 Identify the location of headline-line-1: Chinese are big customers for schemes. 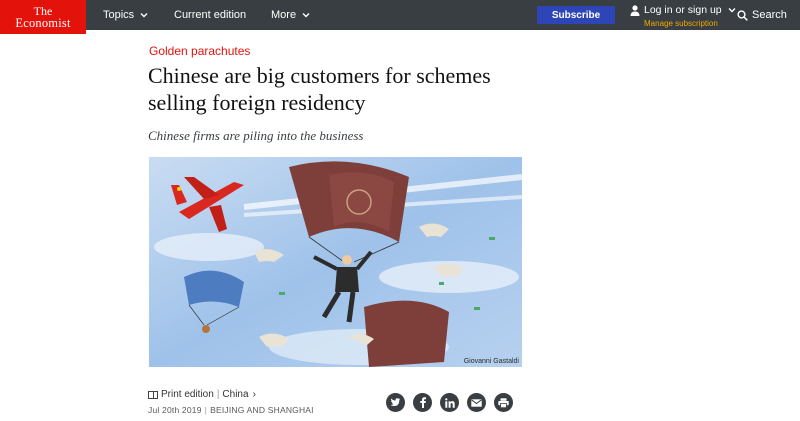
(319, 75).